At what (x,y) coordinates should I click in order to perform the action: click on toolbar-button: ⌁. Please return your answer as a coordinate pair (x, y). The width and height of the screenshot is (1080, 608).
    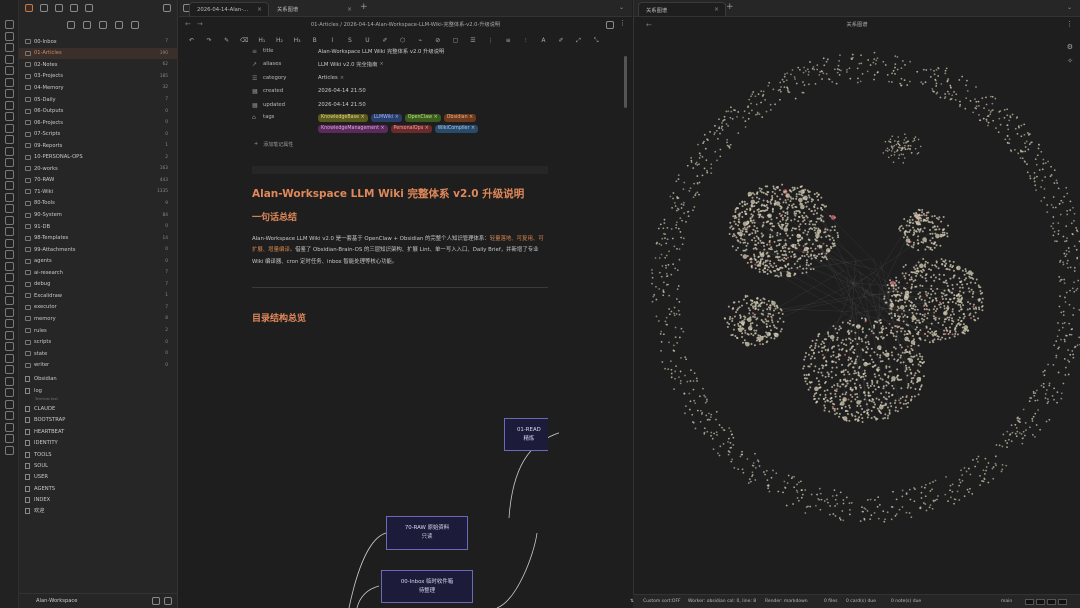
    Looking at the image, I should click on (420, 40).